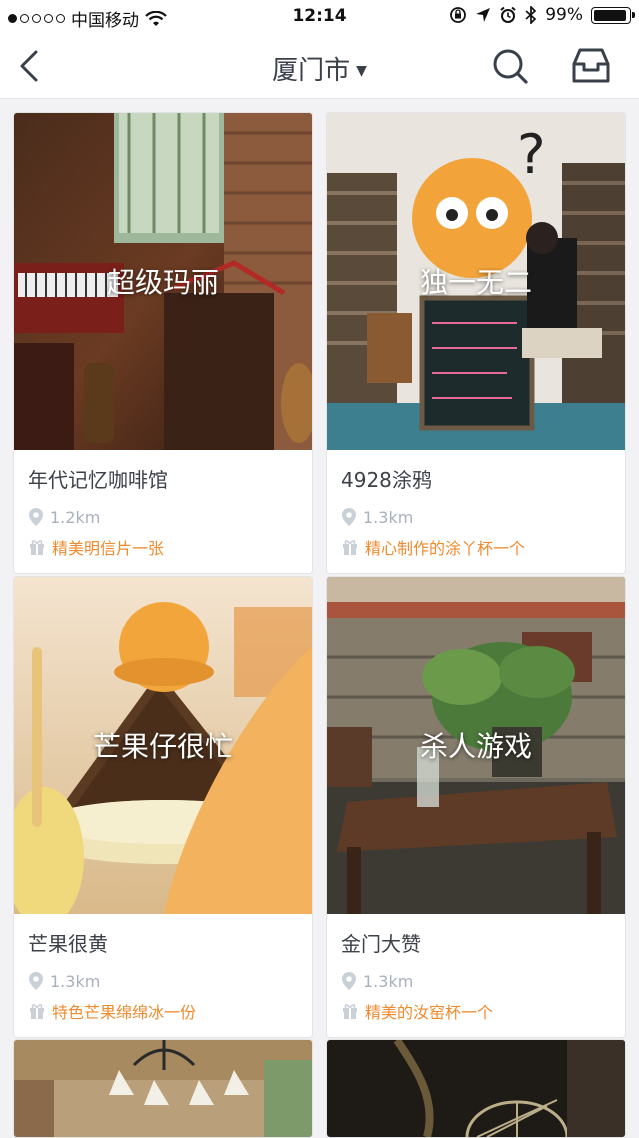  What do you see at coordinates (483, 15) in the screenshot?
I see `location-arrow-icon` at bounding box center [483, 15].